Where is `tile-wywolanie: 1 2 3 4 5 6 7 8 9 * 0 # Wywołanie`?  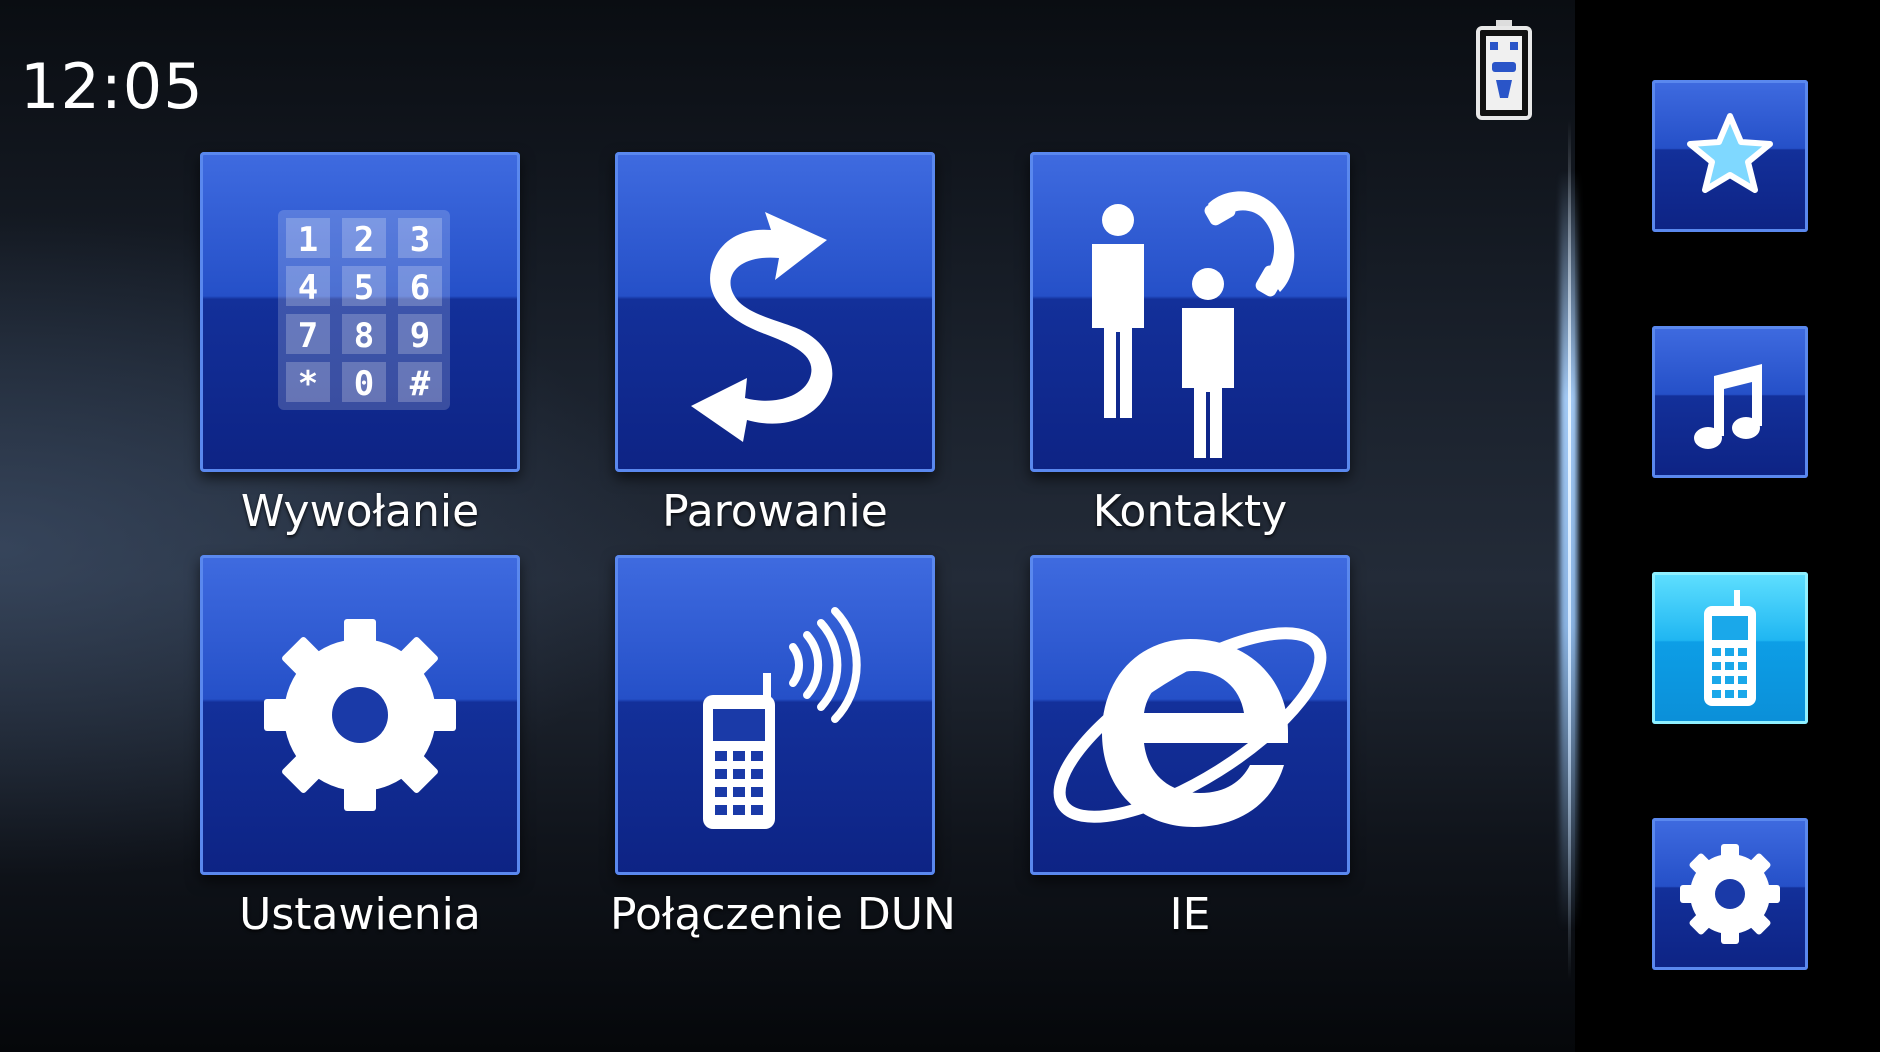
tile-wywolanie: 1 2 3 4 5 6 7 8 9 * 0 # Wywołanie is located at coordinates (360, 344).